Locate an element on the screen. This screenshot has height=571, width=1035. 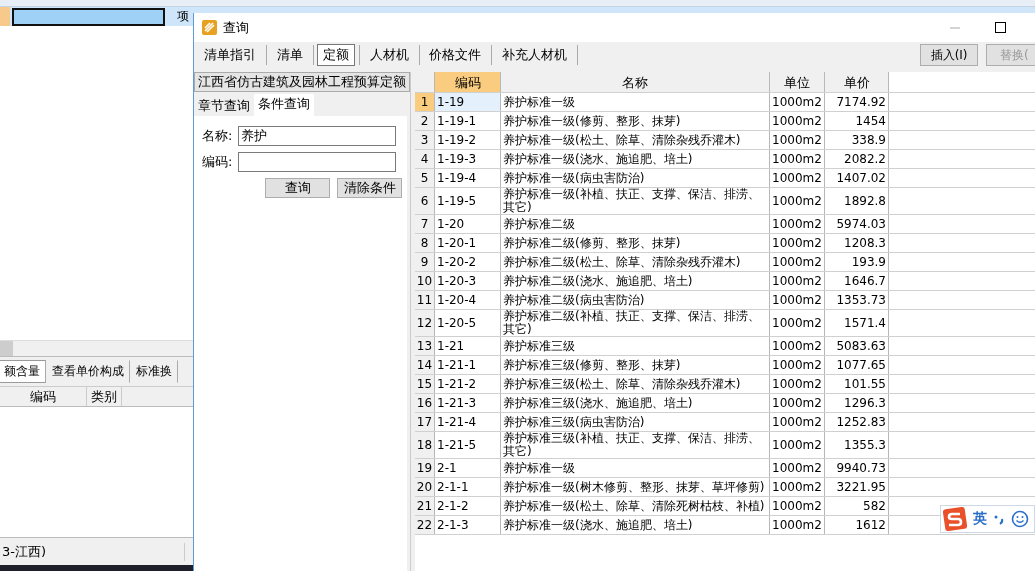
table-cell: 养护标准一级(松土、除草、清除死树枯枝、补植) is located at coordinates (635, 506).